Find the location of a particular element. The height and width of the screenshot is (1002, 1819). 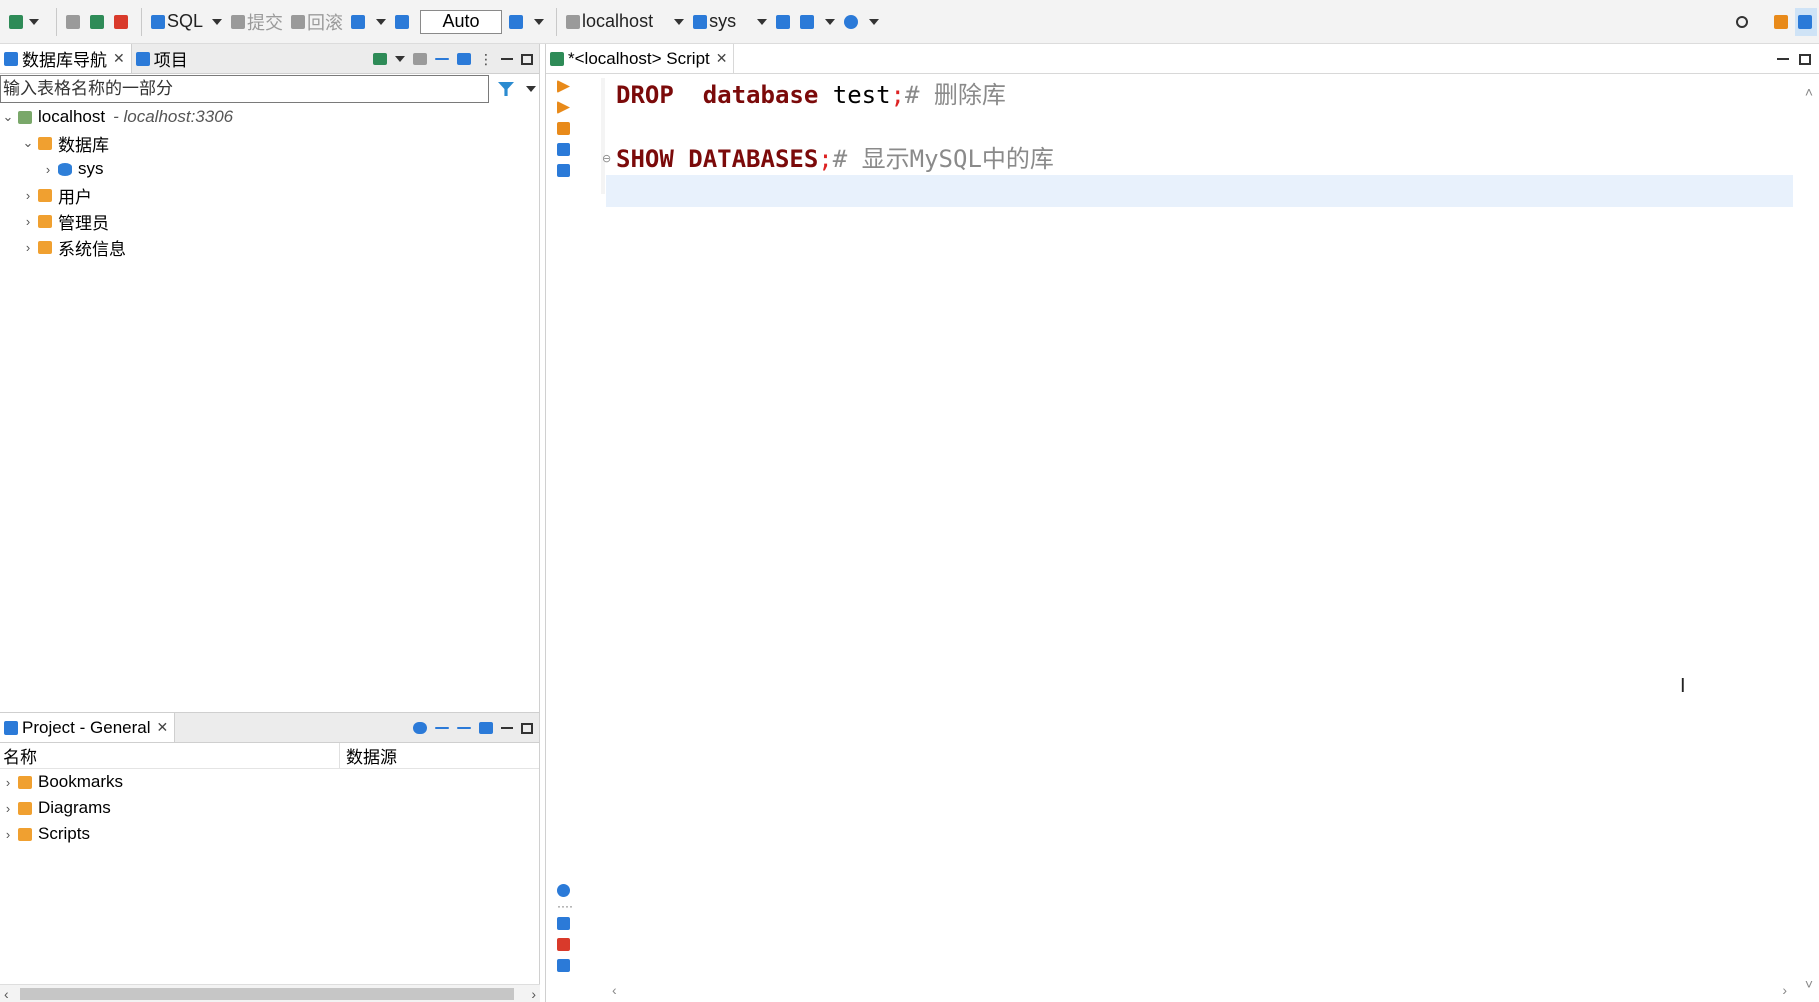

editor-horizontal-scrollbar: ‹ › is located at coordinates (1199, 991).